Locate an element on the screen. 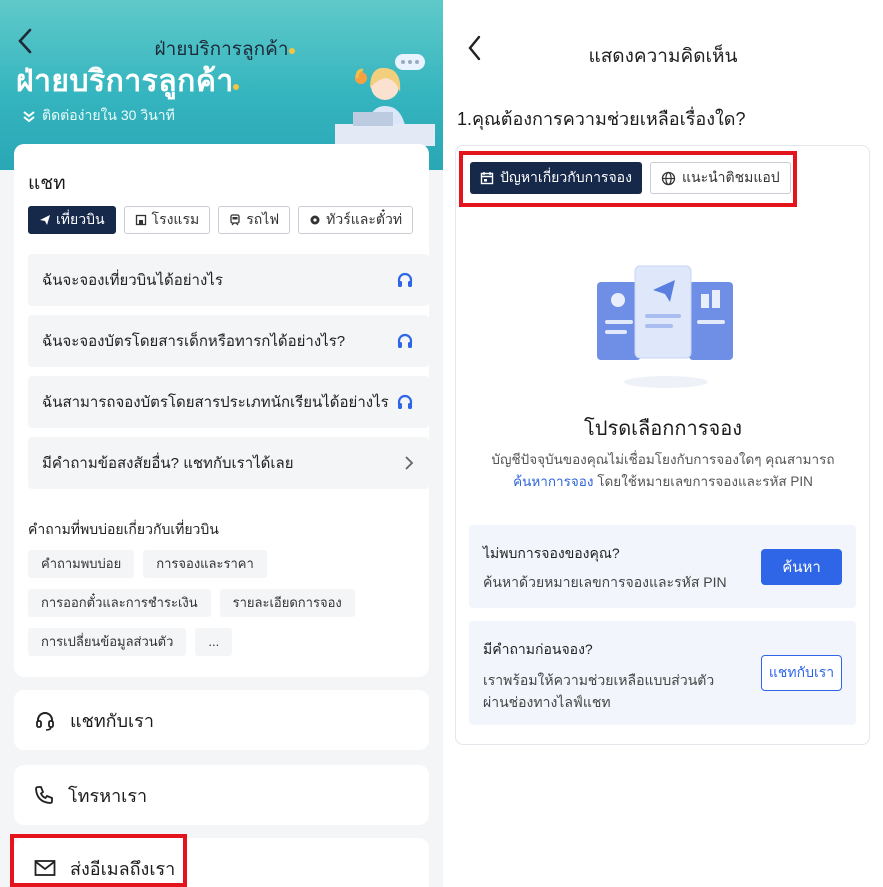 Image resolution: width=883 pixels, height=887 pixels. chip: การออกตั๋วและการชำระเงิน is located at coordinates (119, 603).